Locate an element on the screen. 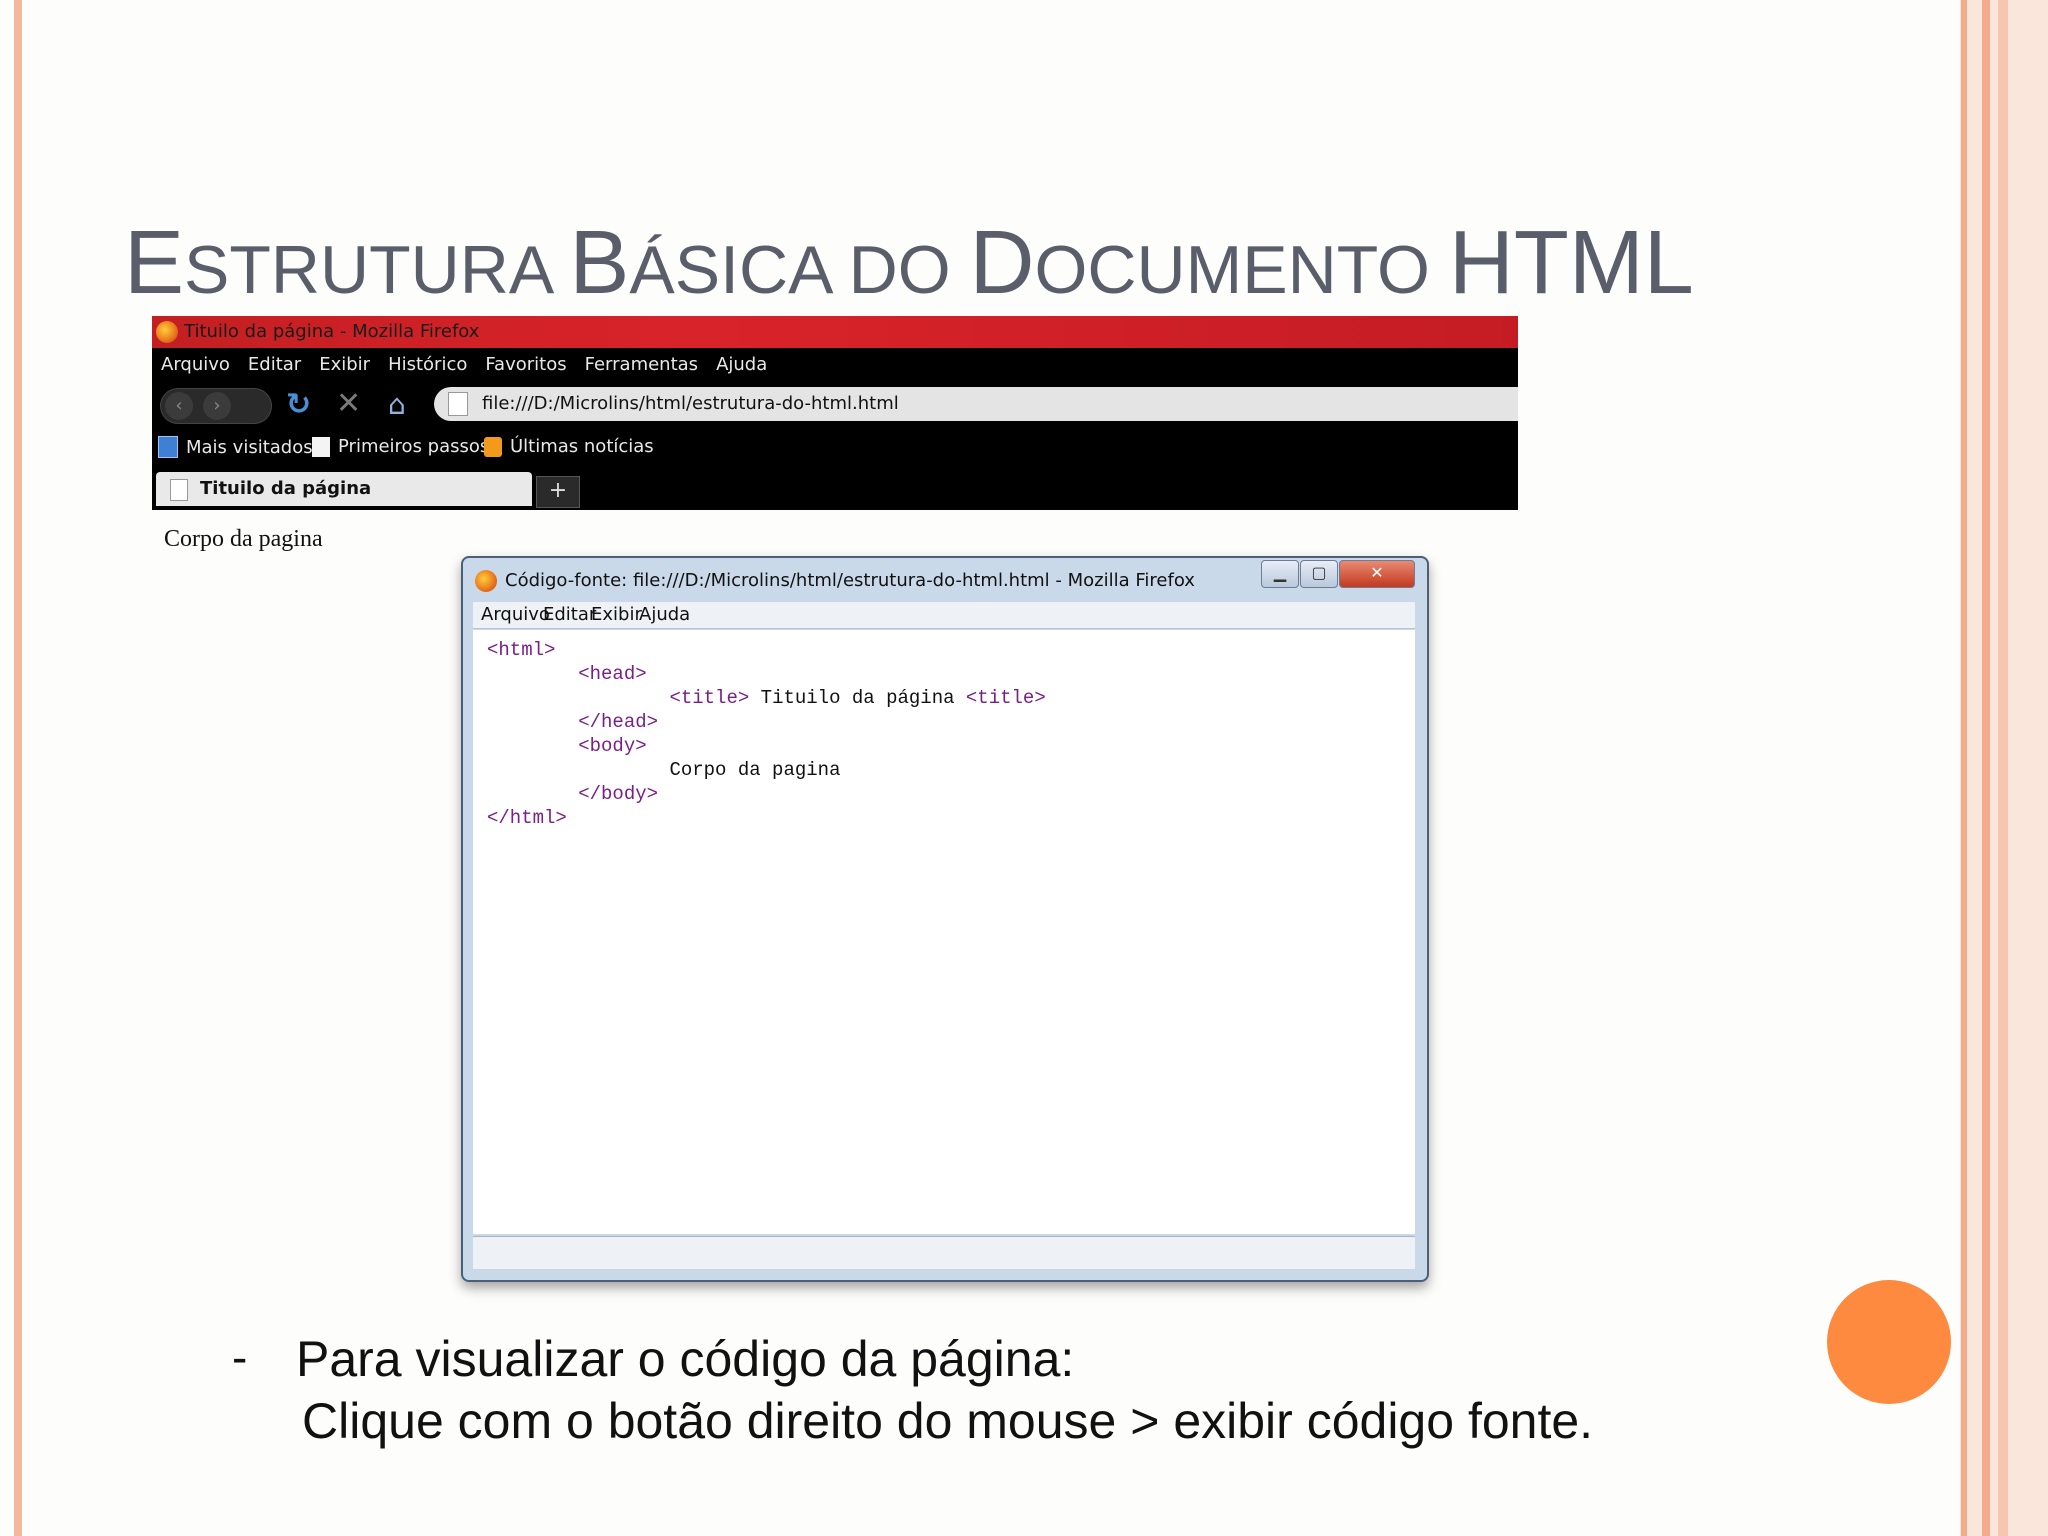 The width and height of the screenshot is (2048, 1536). bookmark-label: Primeiros passos is located at coordinates (414, 446).